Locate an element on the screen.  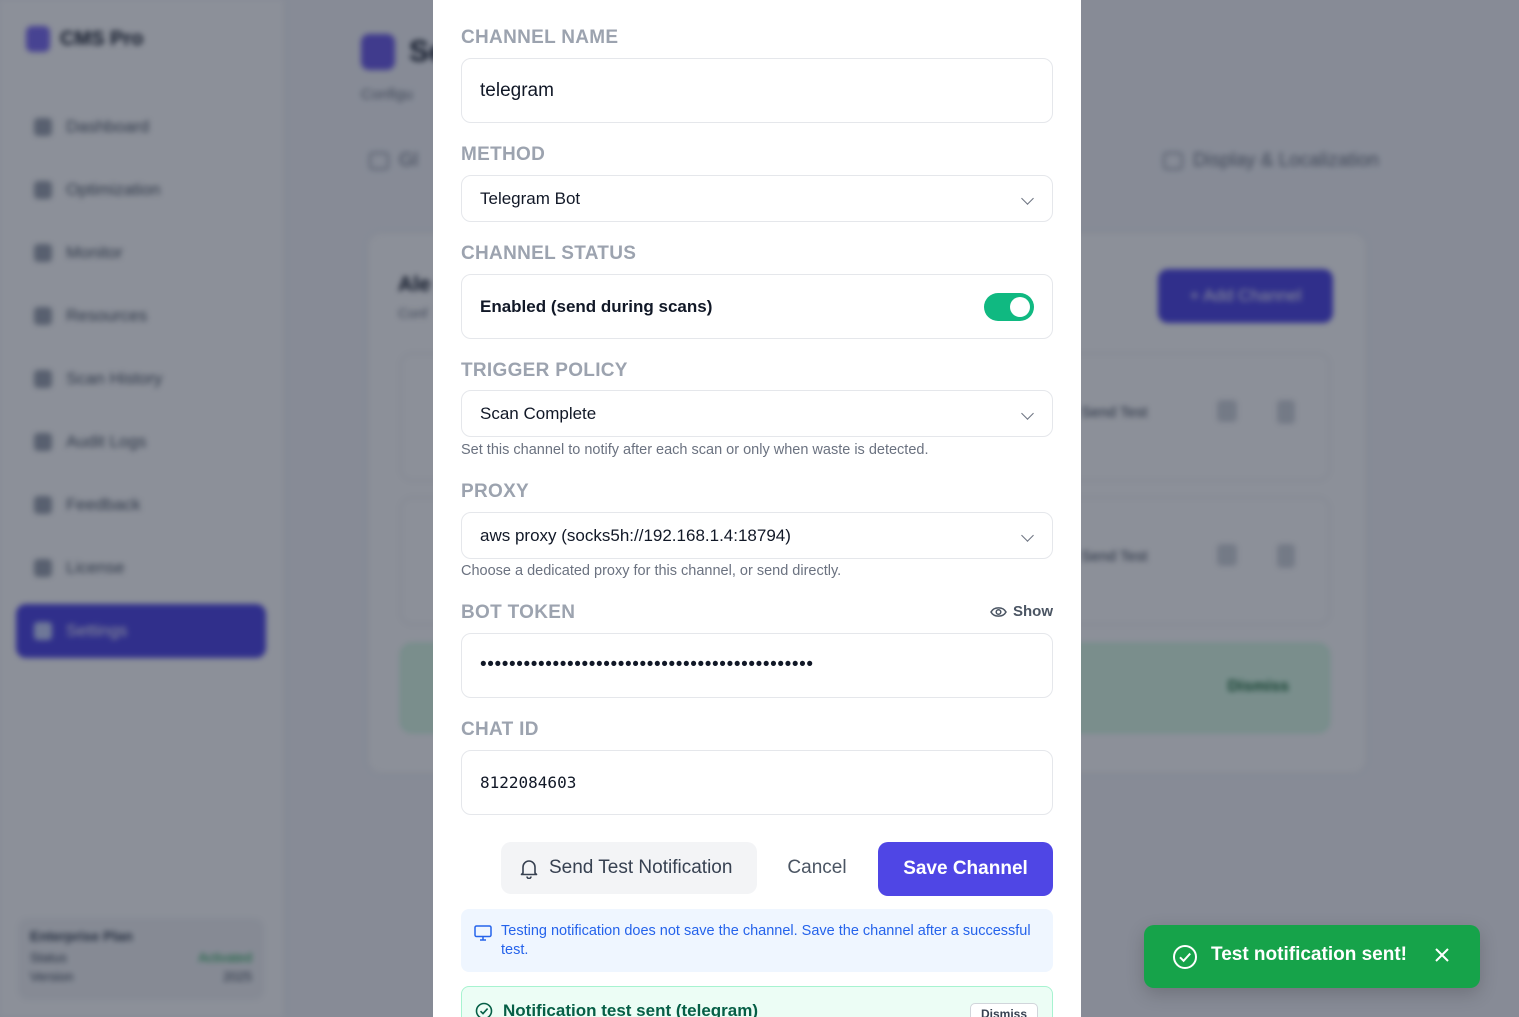
show-token-label: Show is located at coordinates (1033, 611).